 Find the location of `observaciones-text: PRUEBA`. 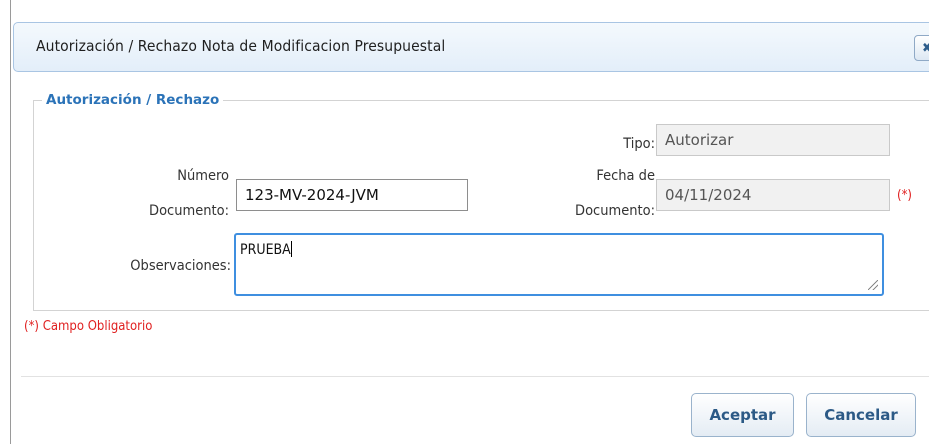

observaciones-text: PRUEBA is located at coordinates (265, 250).